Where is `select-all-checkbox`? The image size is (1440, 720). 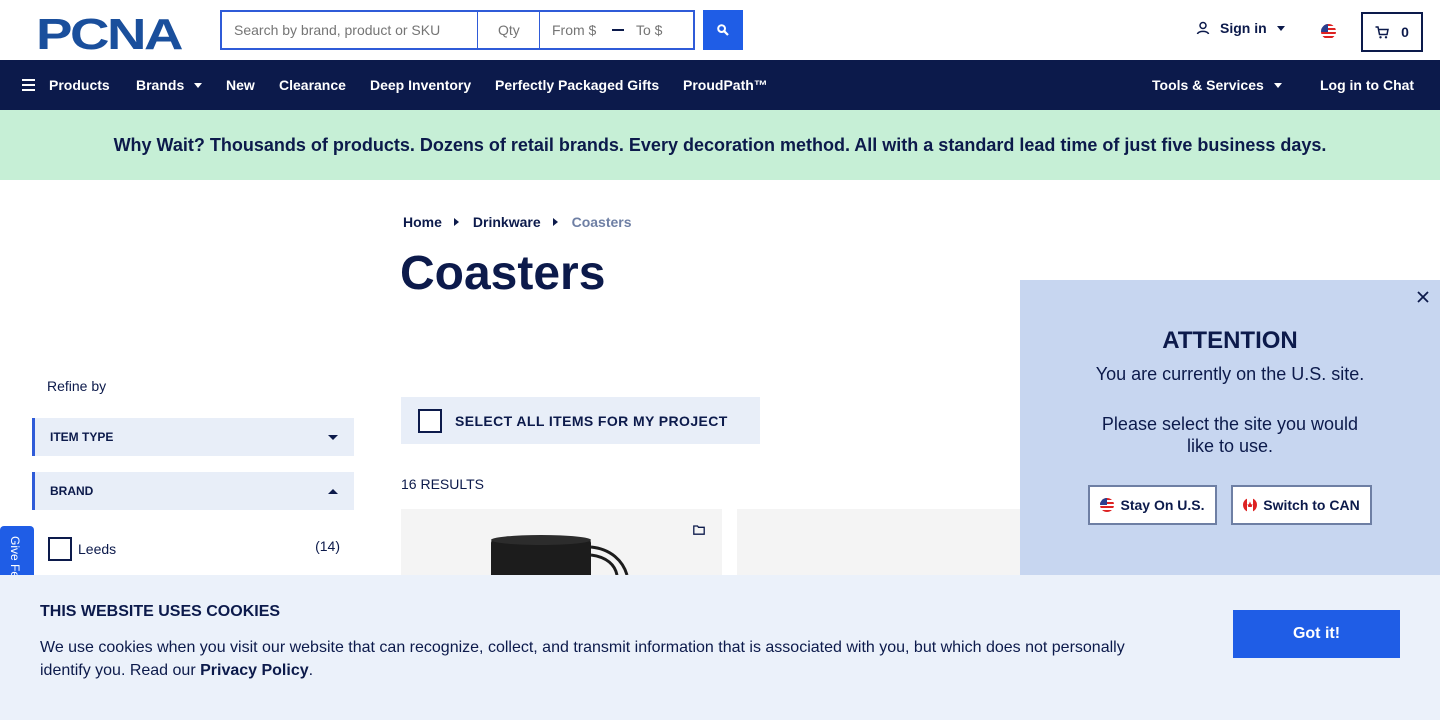 select-all-checkbox is located at coordinates (430, 420).